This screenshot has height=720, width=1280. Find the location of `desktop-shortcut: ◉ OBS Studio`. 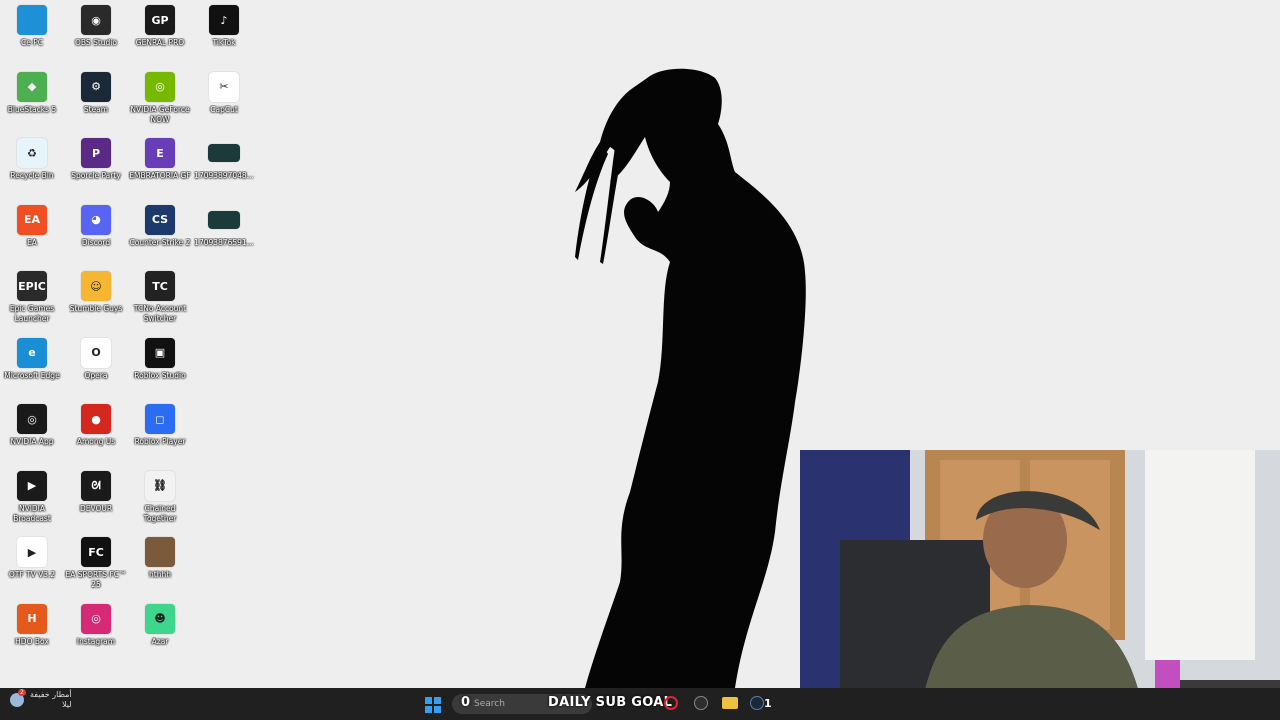

desktop-shortcut: ◉ OBS Studio is located at coordinates (96, 38).